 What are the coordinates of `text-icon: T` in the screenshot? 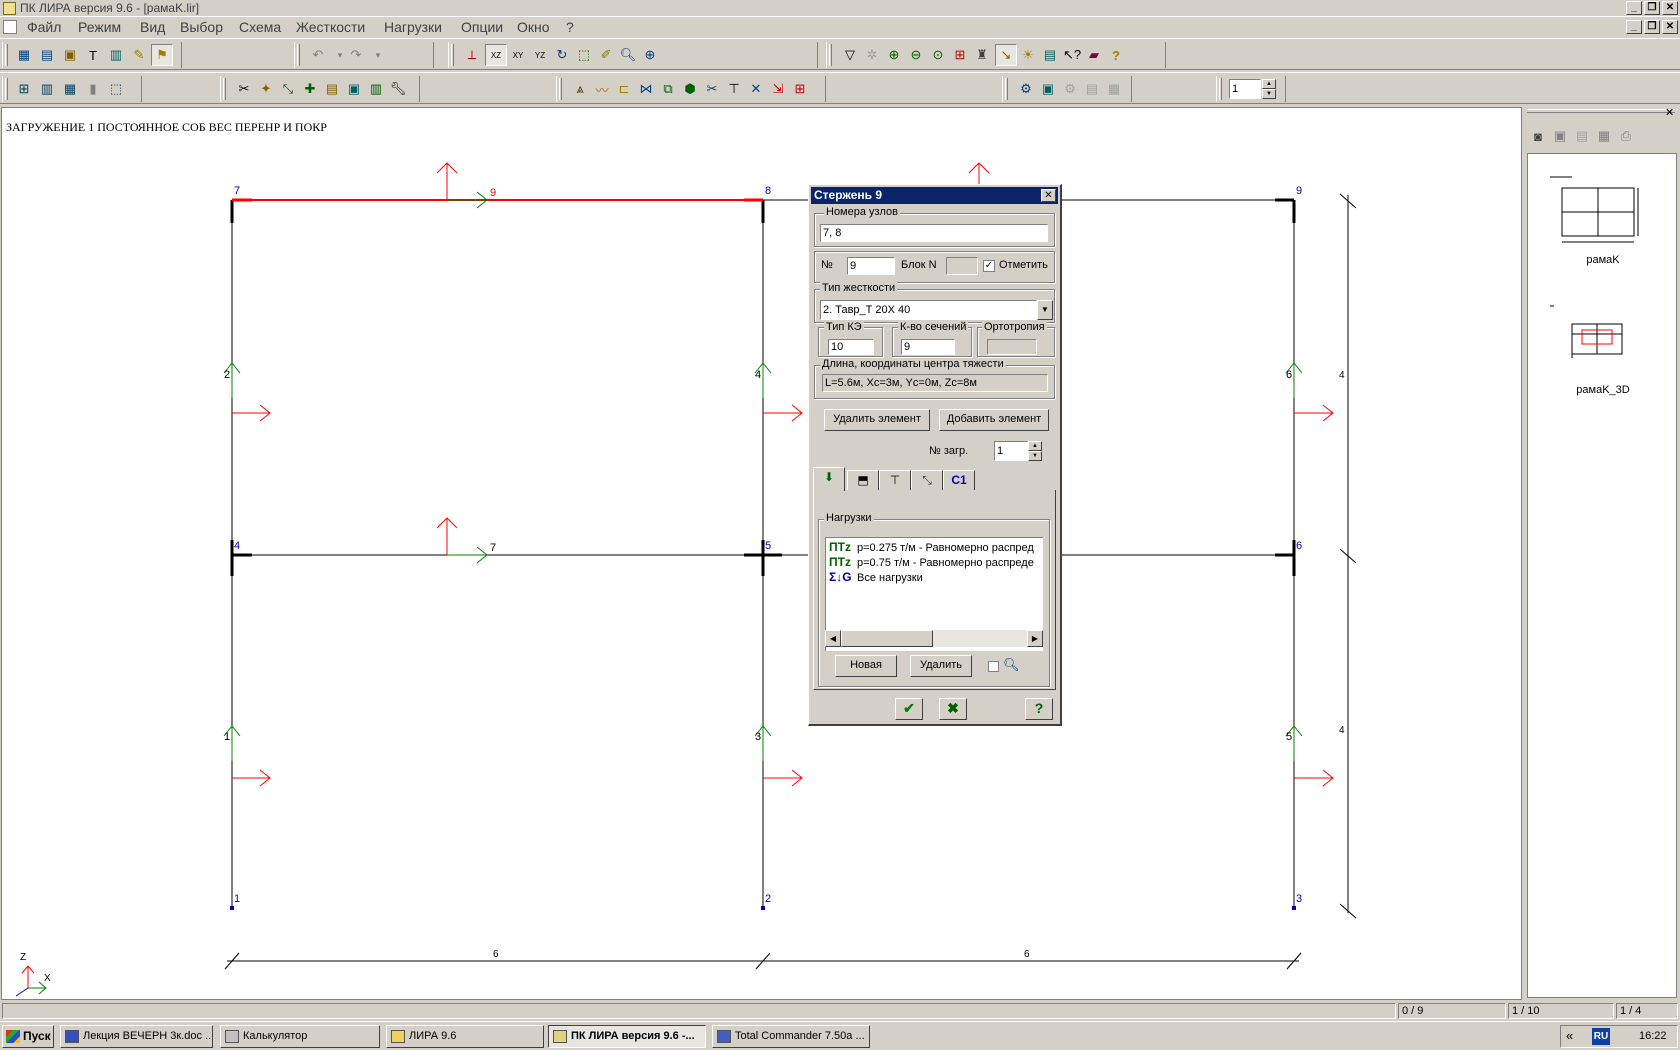 It's located at (93, 55).